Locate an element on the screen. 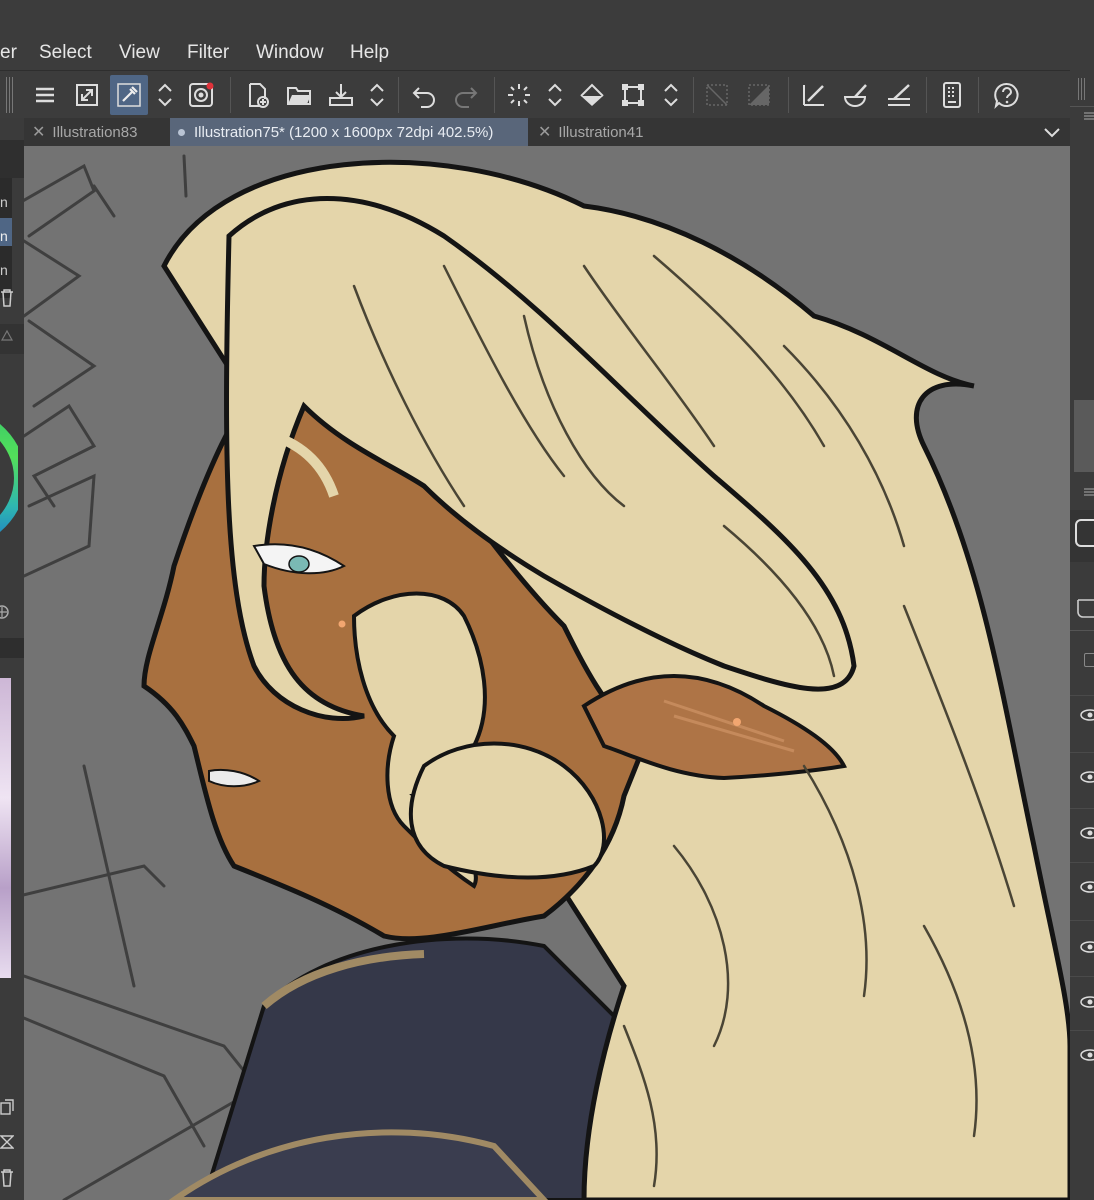 The image size is (1094, 1200). toolbar-grip is located at coordinates (10, 95).